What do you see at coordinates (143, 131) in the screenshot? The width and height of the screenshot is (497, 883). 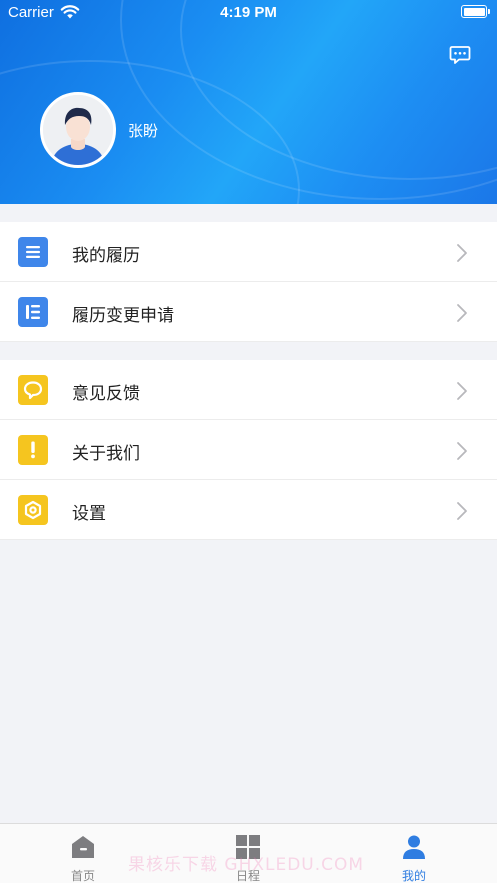 I see `user-name: 张盼` at bounding box center [143, 131].